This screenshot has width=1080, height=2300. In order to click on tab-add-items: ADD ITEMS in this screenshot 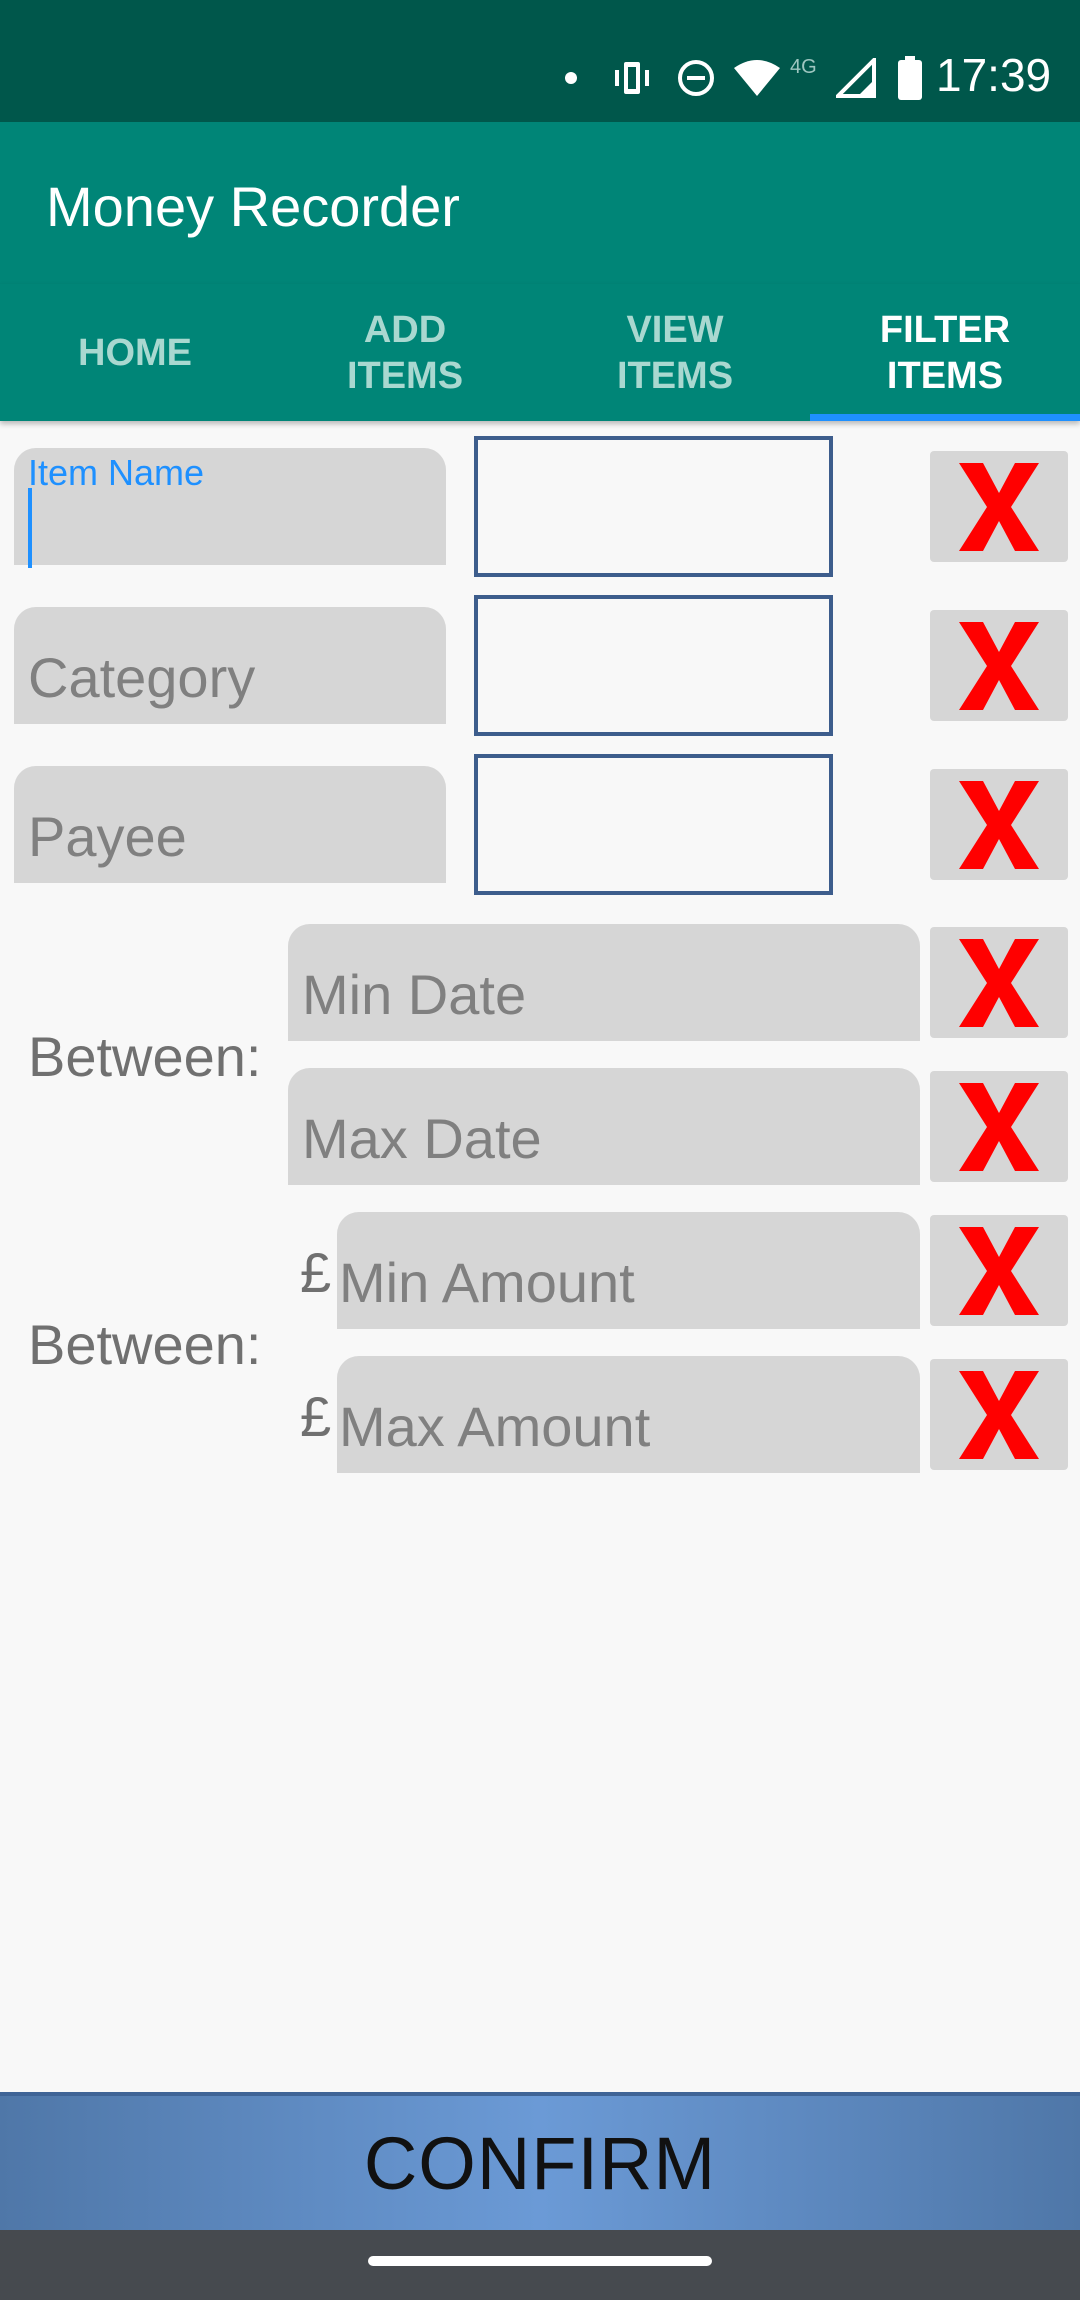, I will do `click(405, 352)`.